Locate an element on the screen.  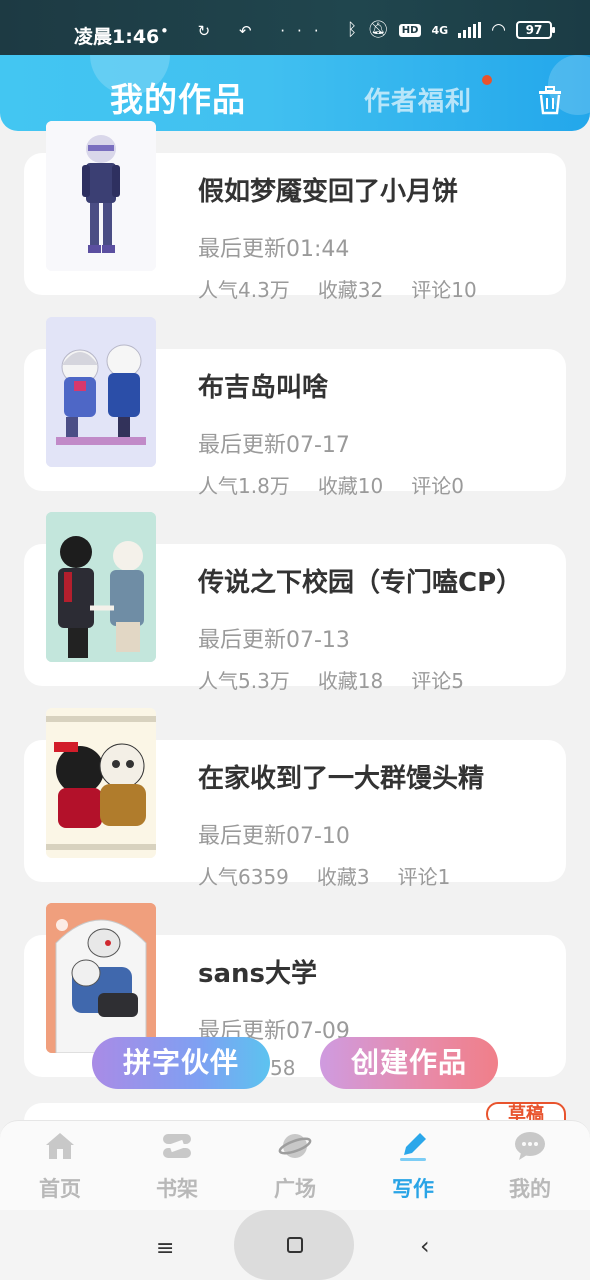
popularity-count: 人气5.3万 is located at coordinates (244, 681).